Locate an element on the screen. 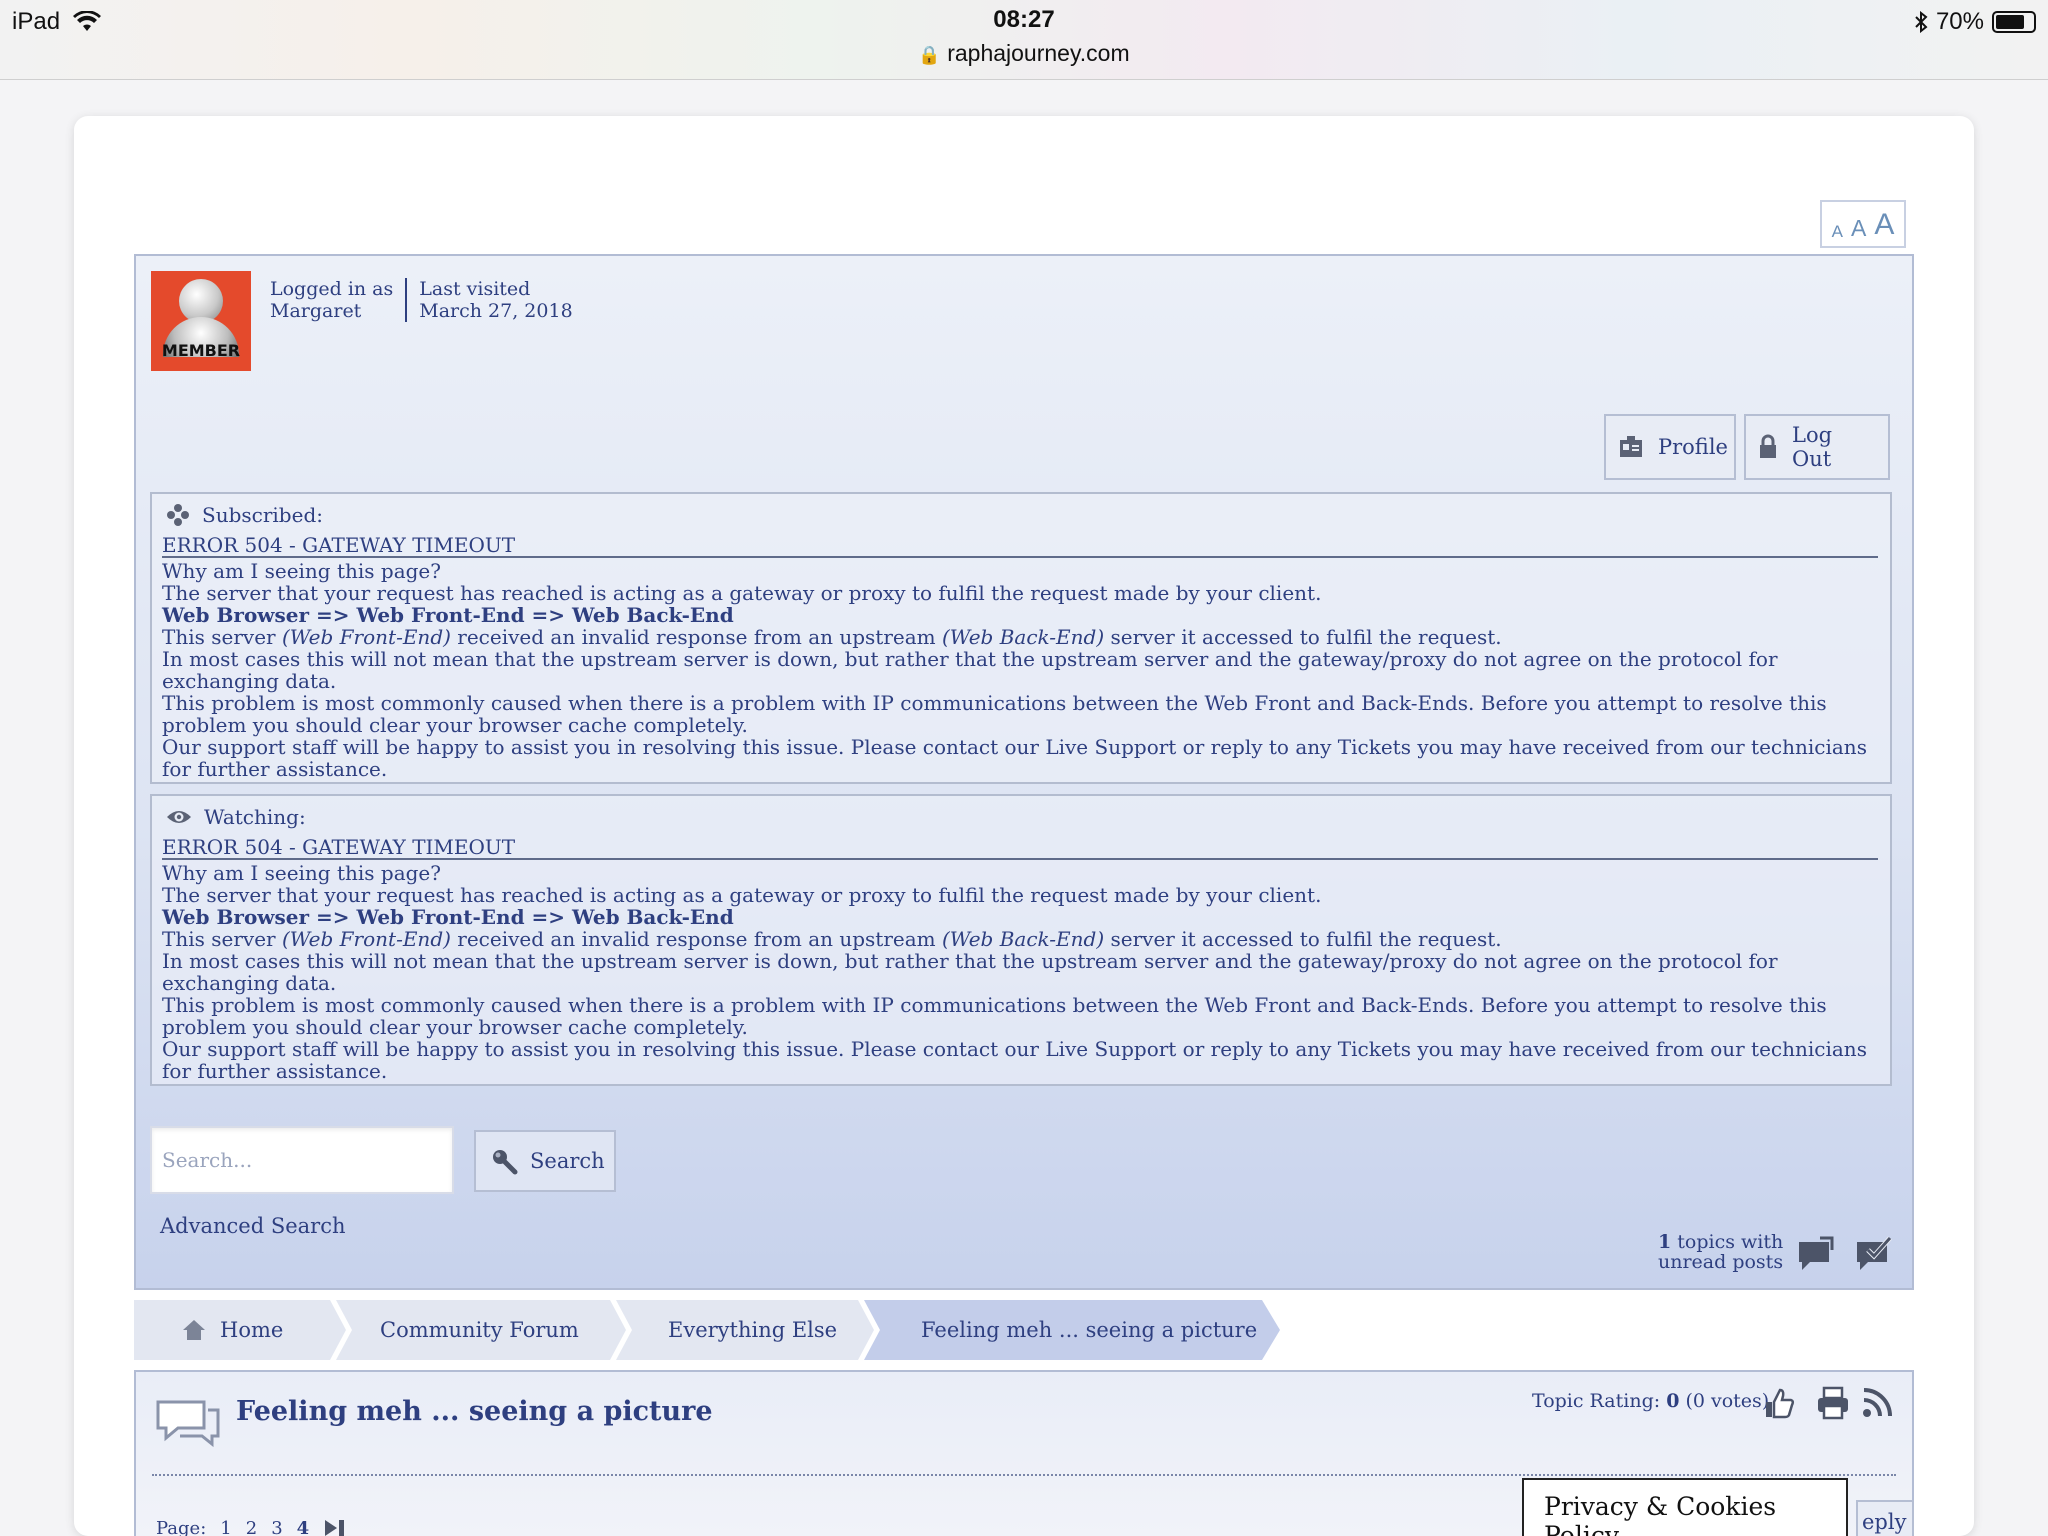  rss-feed-icon is located at coordinates (1877, 1403).